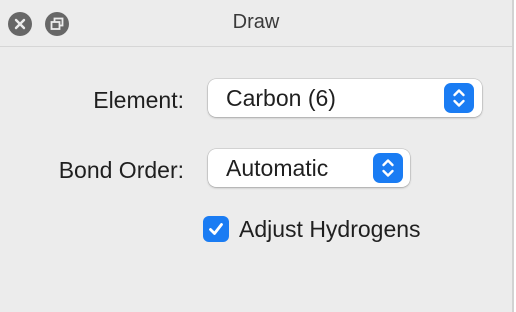 This screenshot has height=312, width=516. I want to click on bond-order-label: Bond Order:, so click(121, 170).